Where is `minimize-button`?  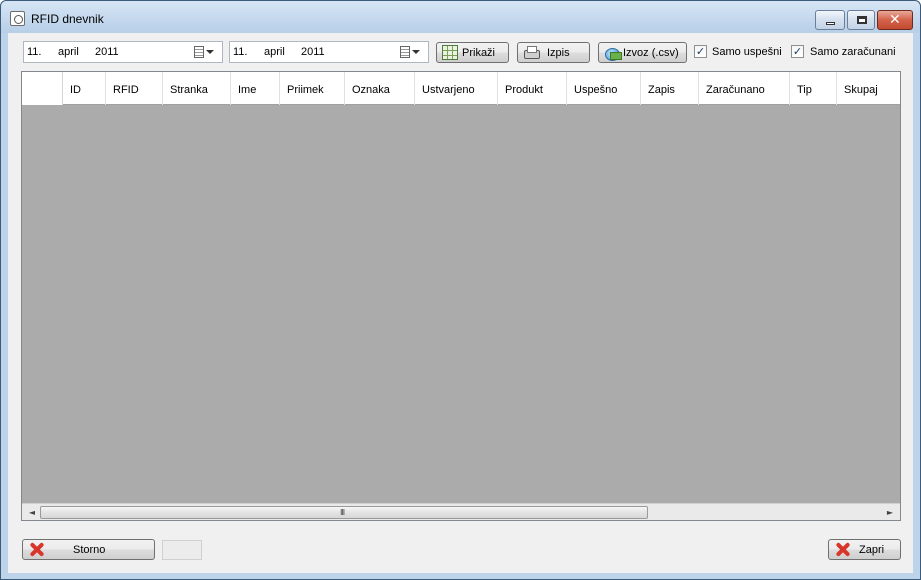 minimize-button is located at coordinates (830, 20).